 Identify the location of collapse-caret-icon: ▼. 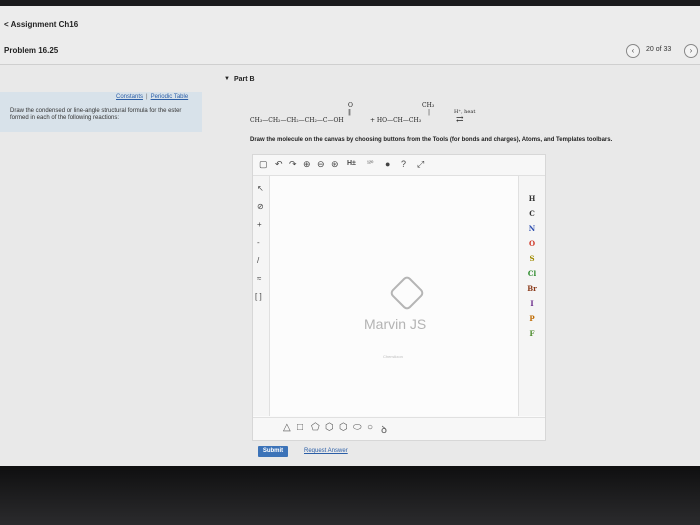
(227, 79).